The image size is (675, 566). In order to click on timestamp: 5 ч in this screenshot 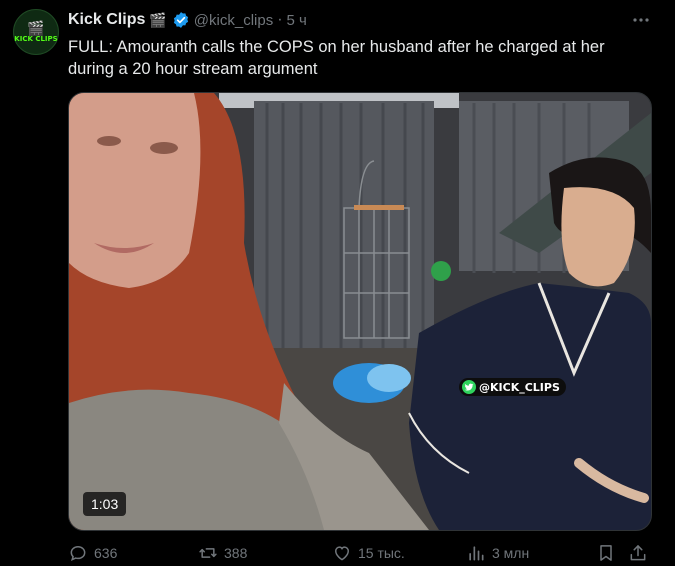, I will do `click(297, 20)`.